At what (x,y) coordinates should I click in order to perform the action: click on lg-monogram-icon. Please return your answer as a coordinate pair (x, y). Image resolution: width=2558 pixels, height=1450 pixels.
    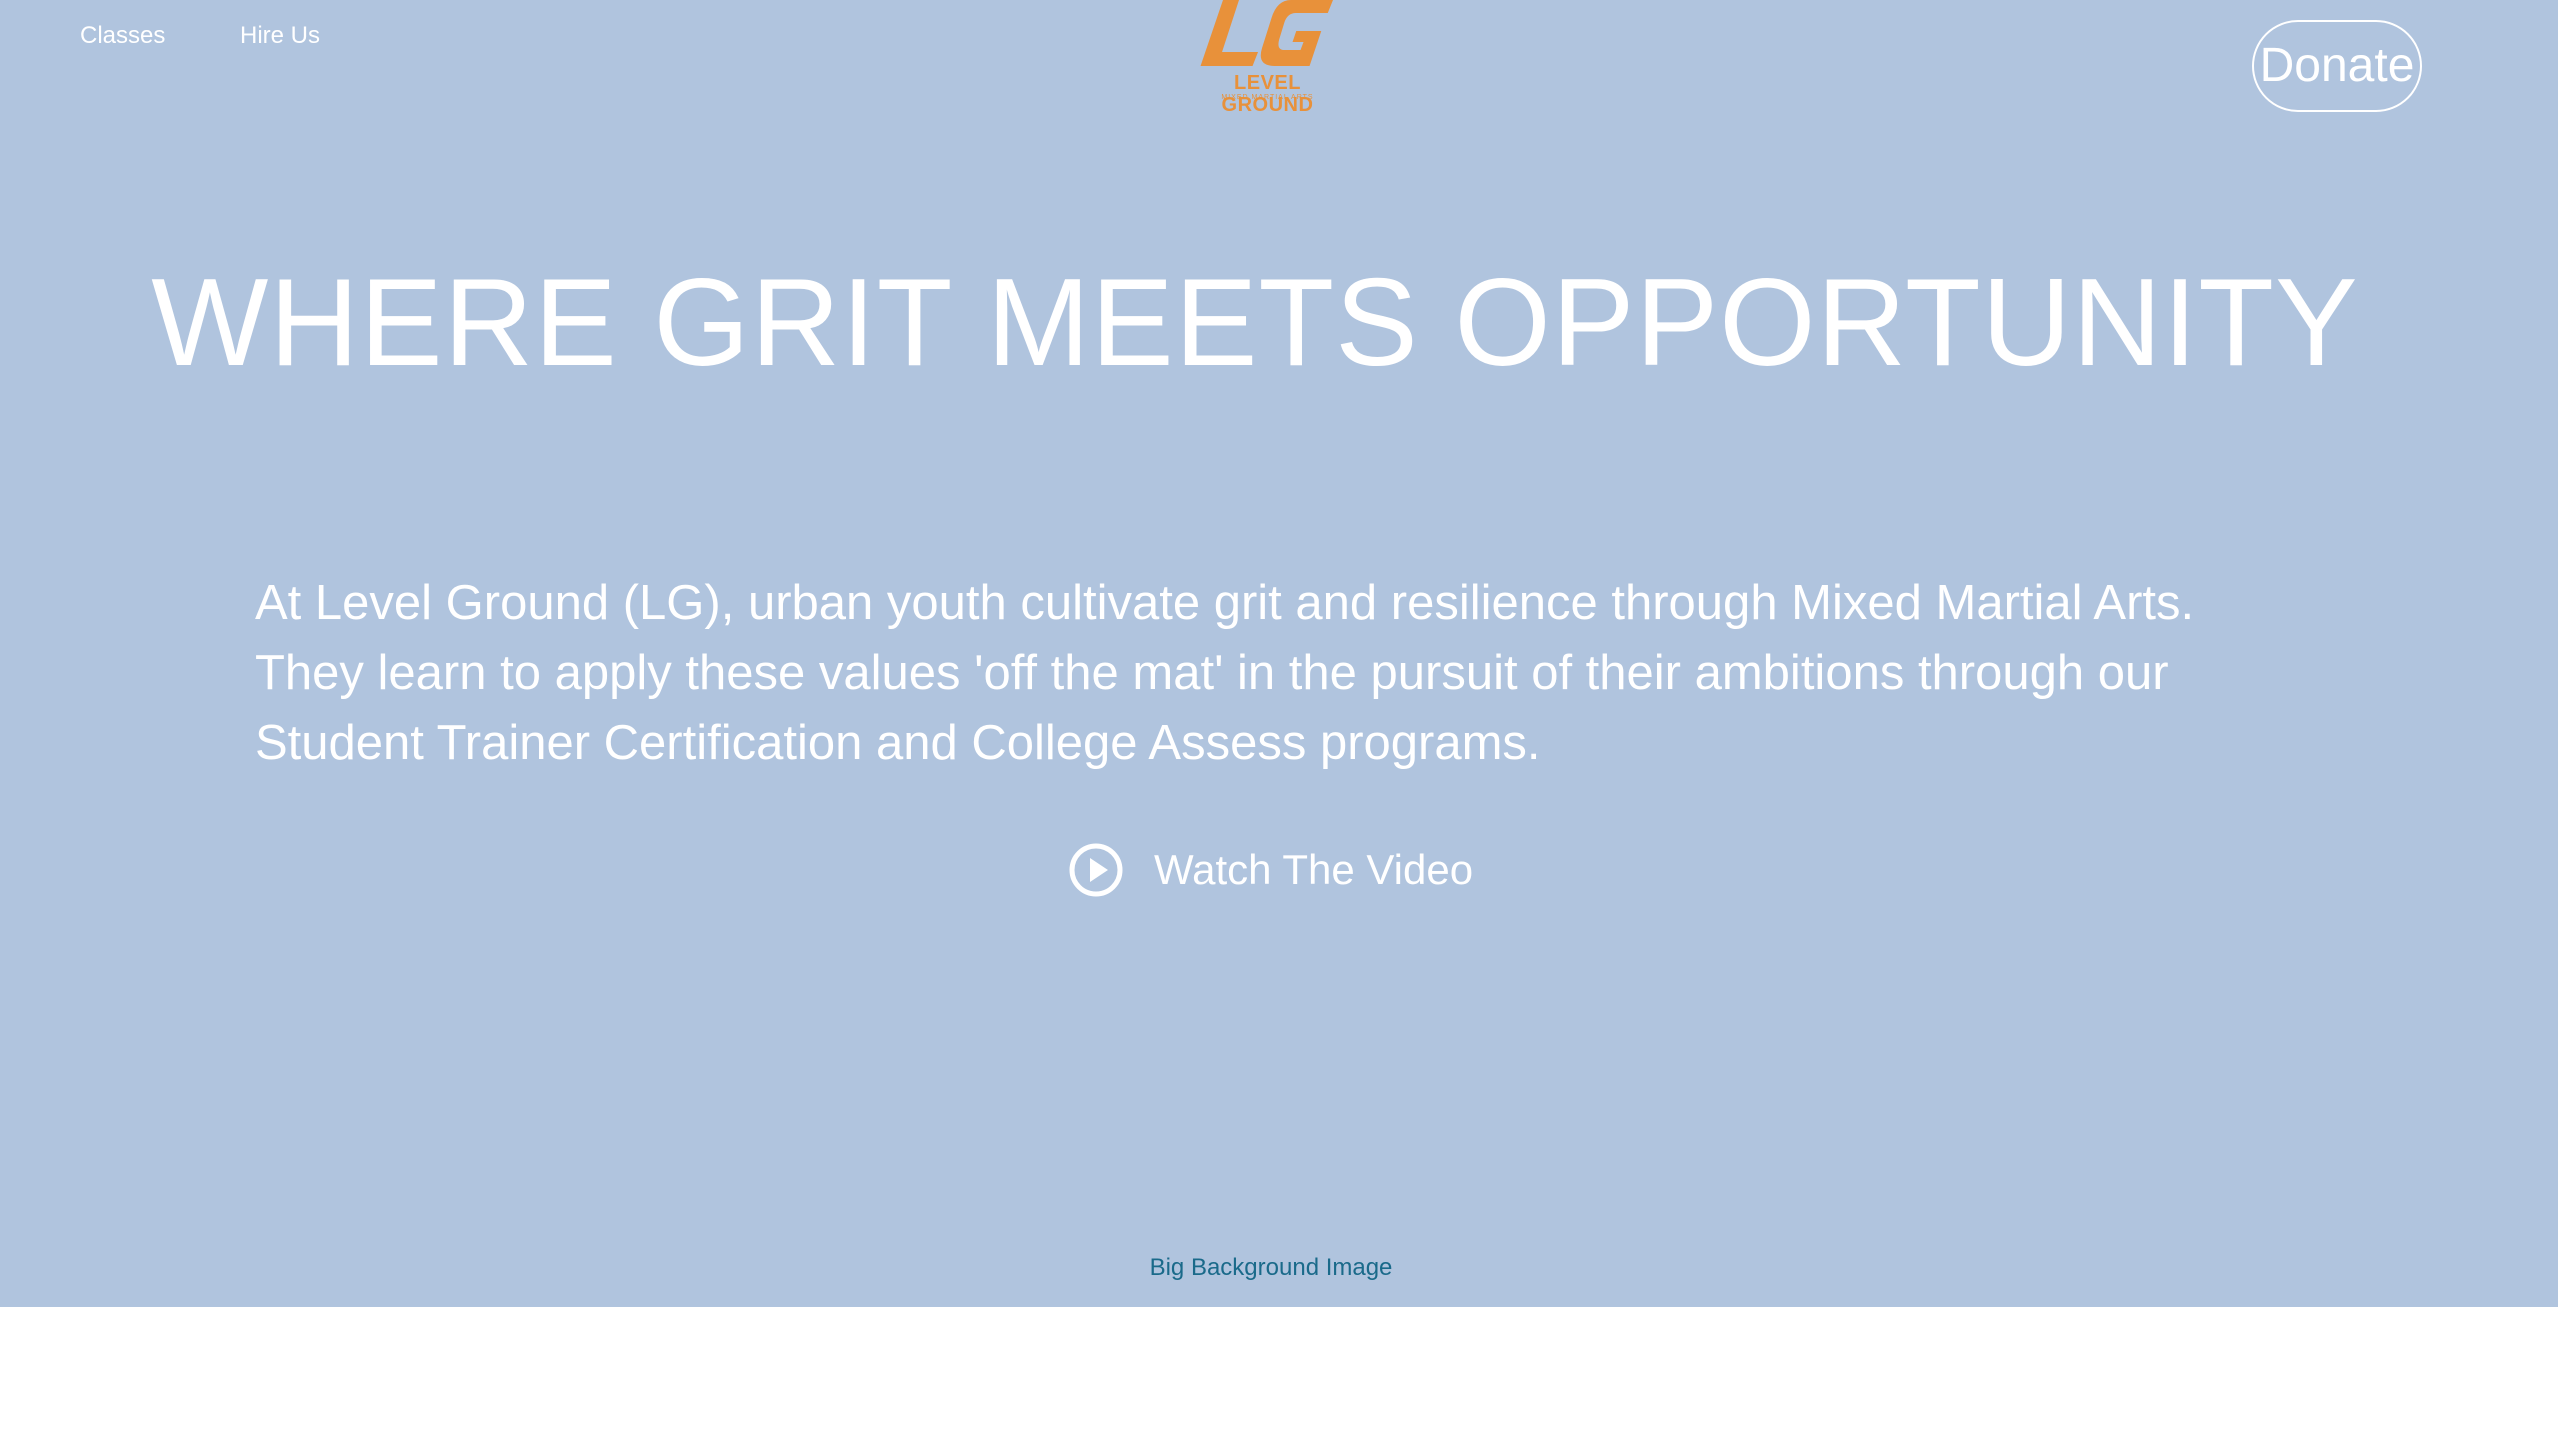
    Looking at the image, I should click on (1266, 33).